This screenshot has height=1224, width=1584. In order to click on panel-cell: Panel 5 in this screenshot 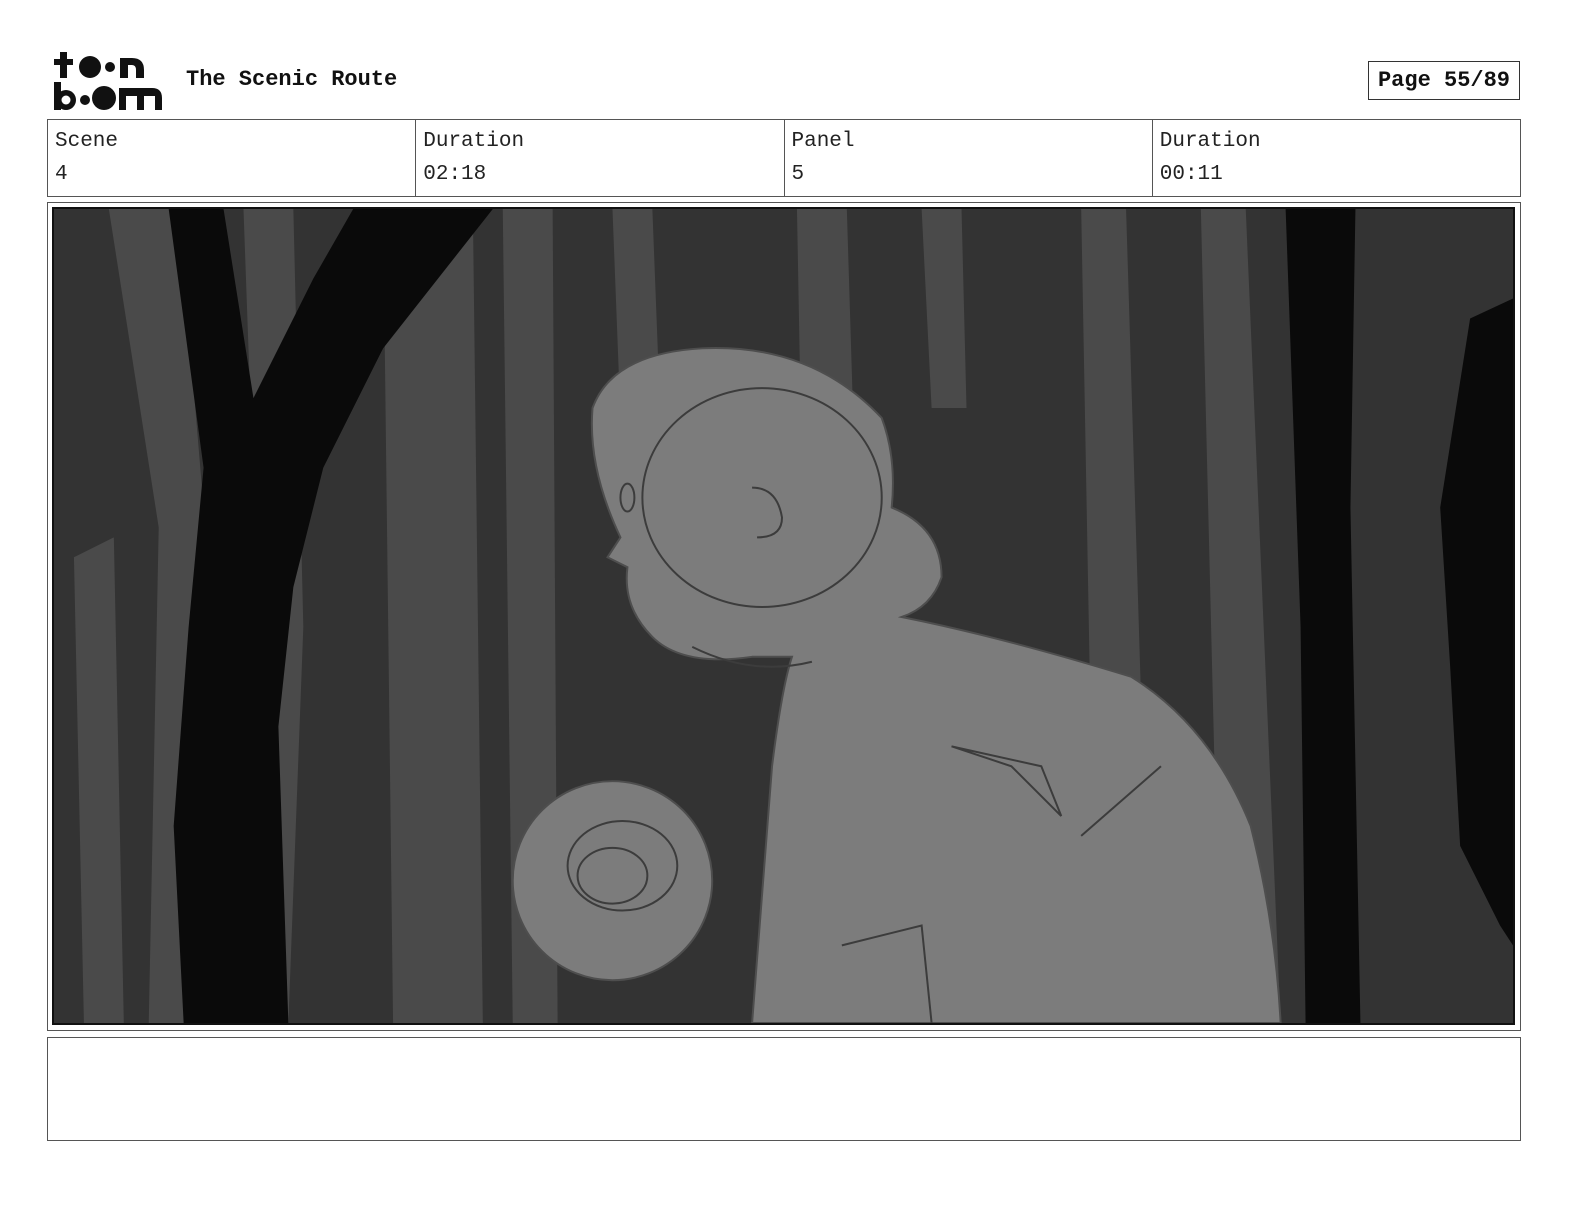, I will do `click(969, 158)`.